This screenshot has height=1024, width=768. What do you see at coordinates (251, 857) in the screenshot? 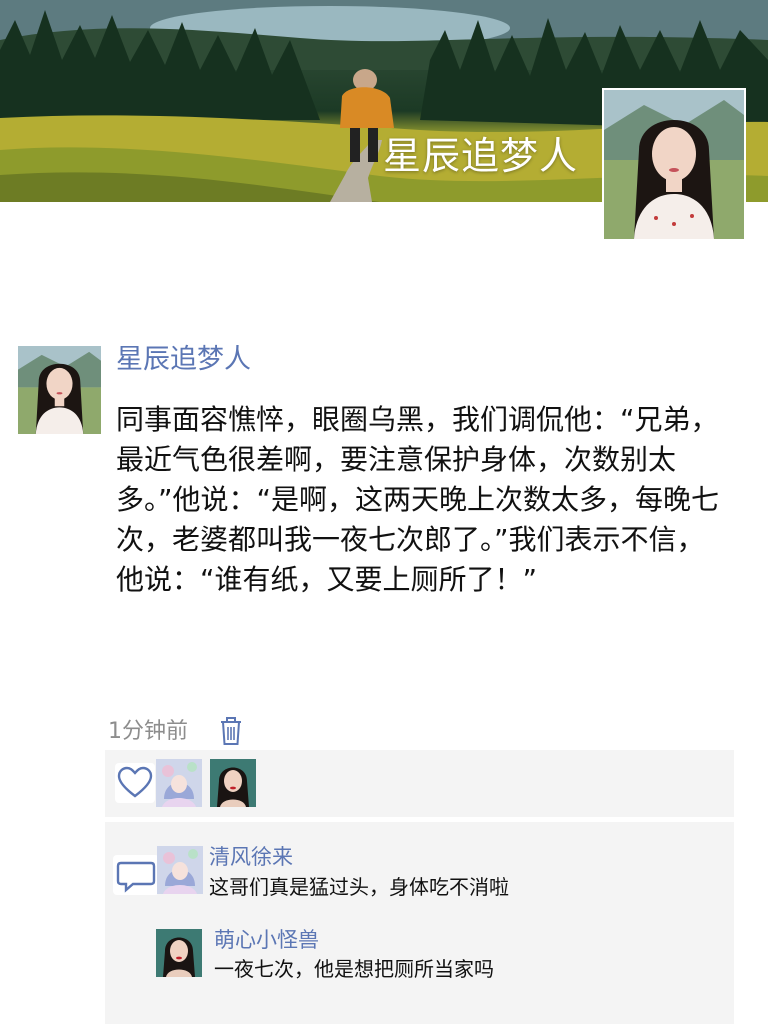
I see `comment-author: 清风徐来` at bounding box center [251, 857].